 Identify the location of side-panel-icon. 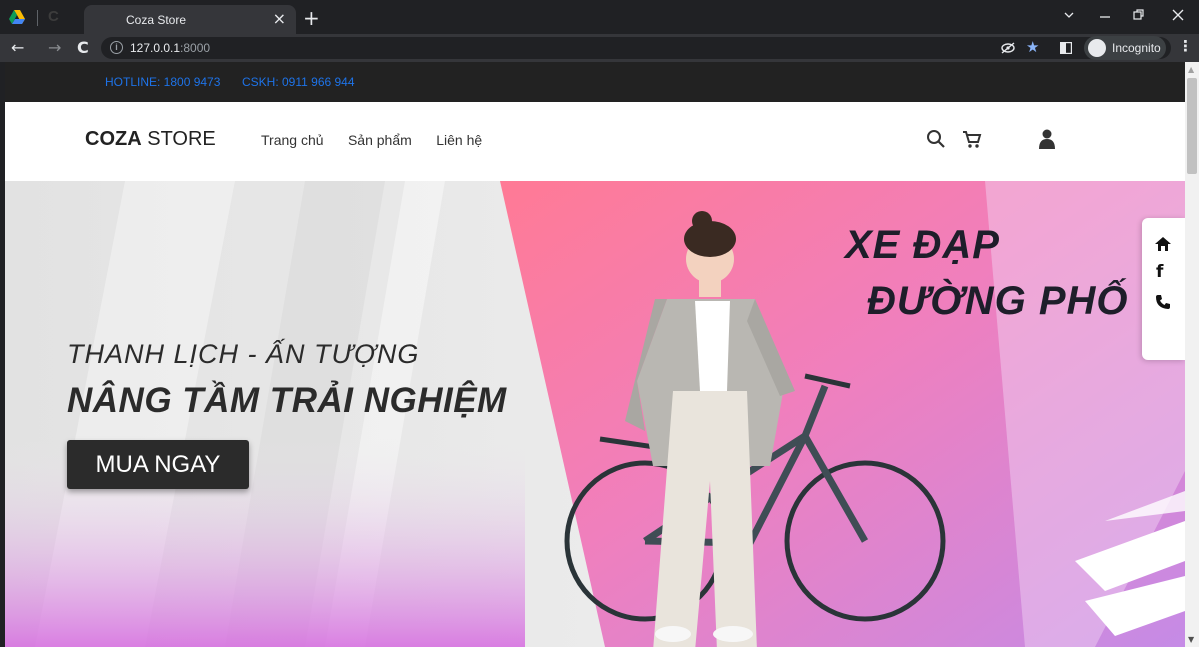
(1066, 48).